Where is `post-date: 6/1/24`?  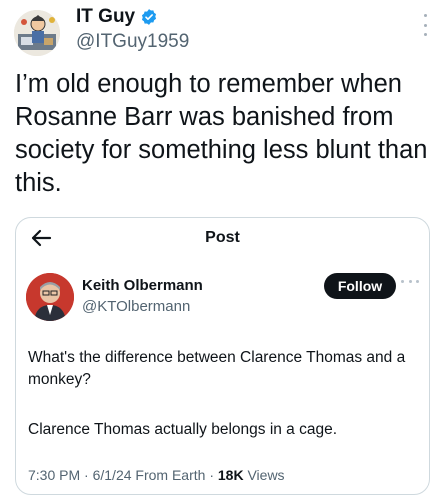 post-date: 6/1/24 is located at coordinates (112, 475).